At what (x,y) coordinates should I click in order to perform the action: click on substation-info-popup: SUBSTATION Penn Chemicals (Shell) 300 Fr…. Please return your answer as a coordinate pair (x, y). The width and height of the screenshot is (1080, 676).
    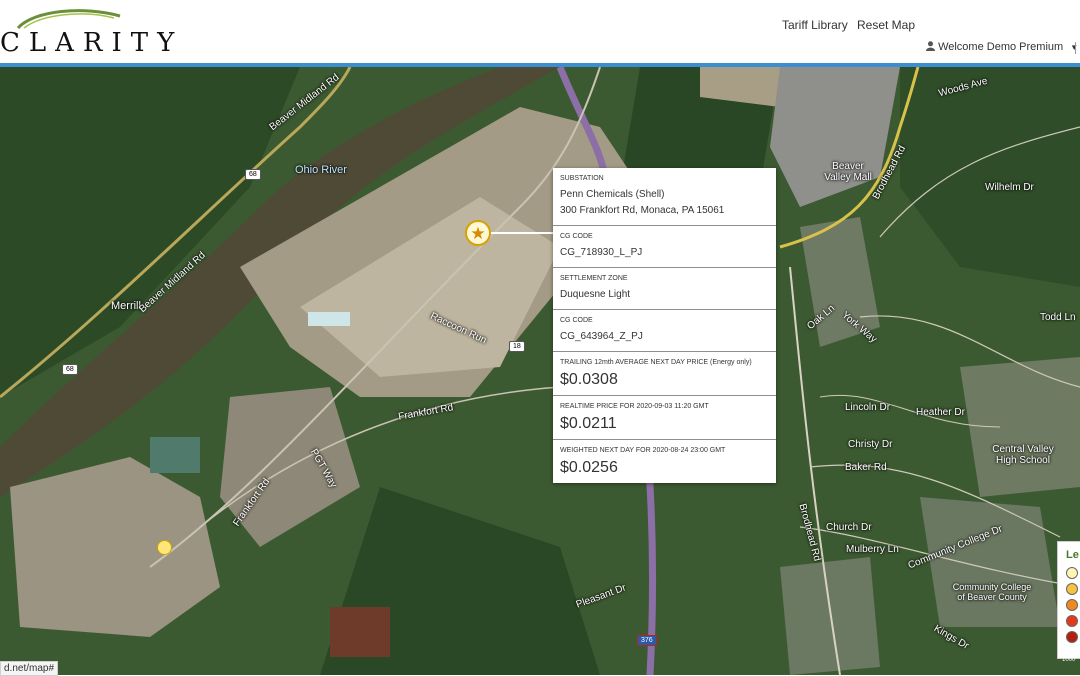
    Looking at the image, I should click on (664, 325).